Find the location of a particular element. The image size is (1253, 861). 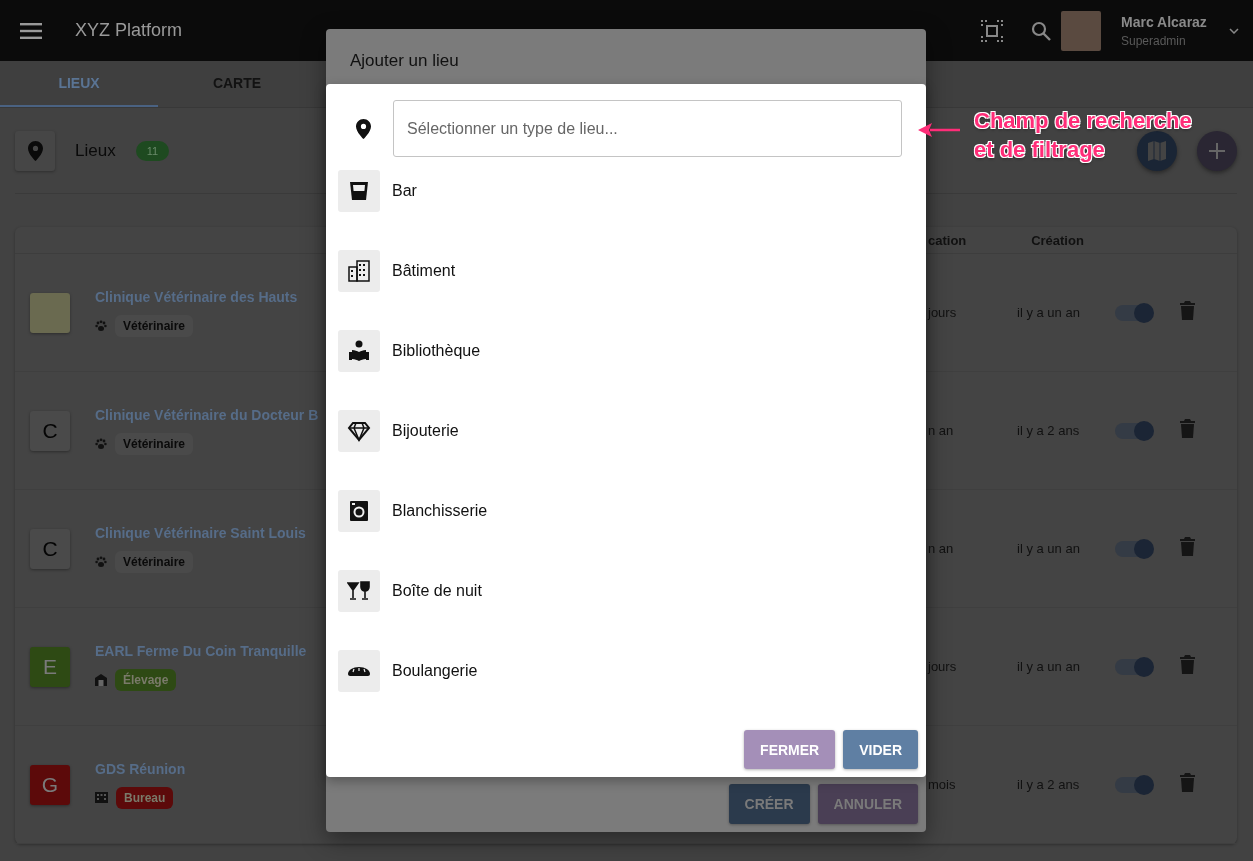

arrow-icon is located at coordinates (939, 130).